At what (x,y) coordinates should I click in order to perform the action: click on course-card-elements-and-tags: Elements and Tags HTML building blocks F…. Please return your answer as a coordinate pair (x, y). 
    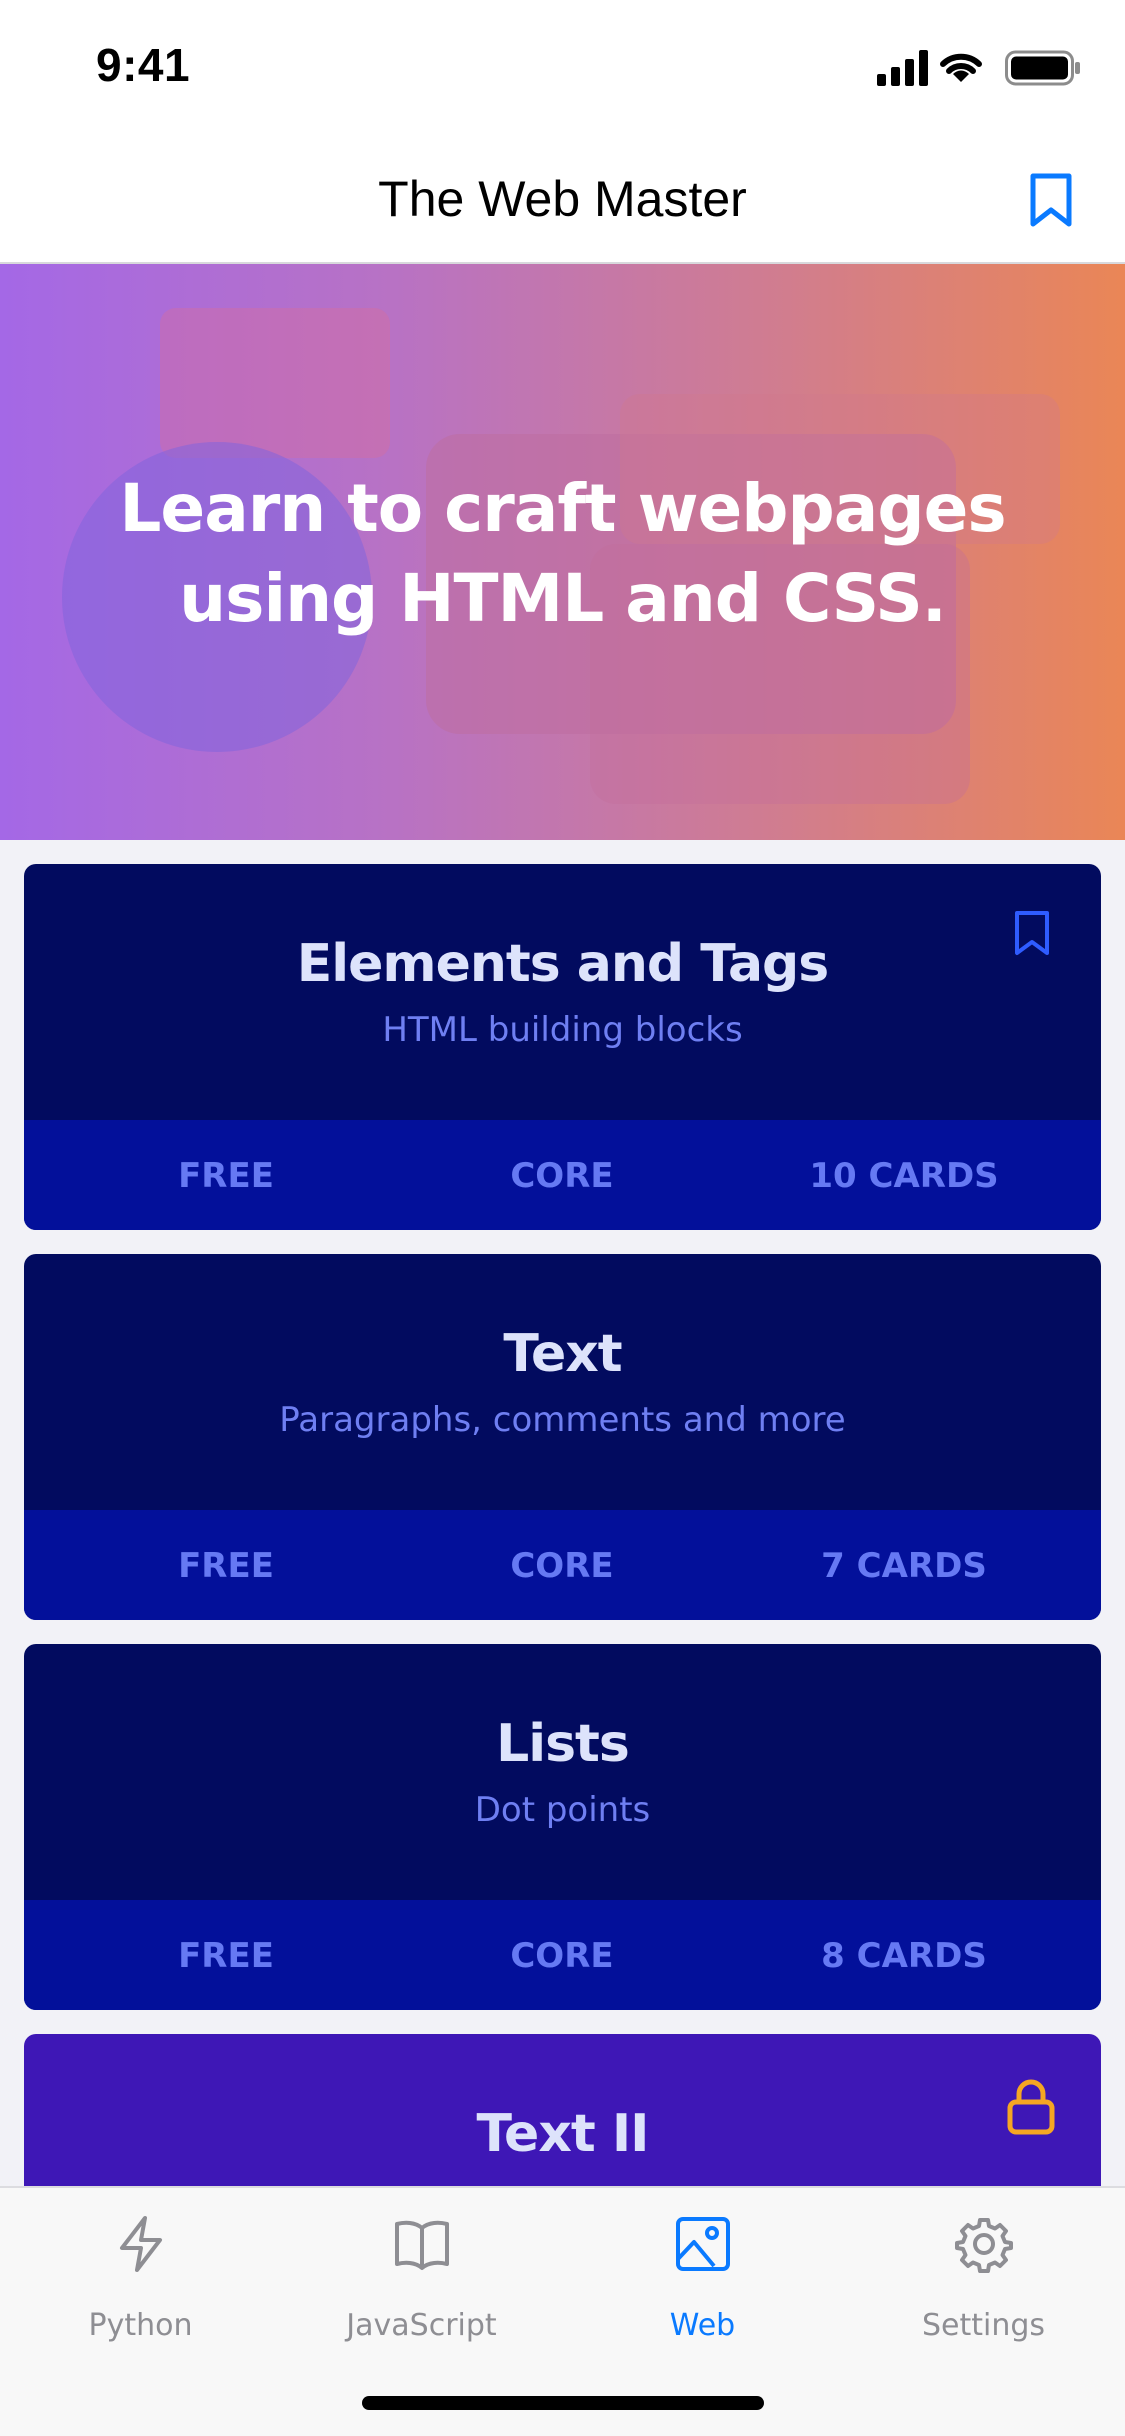
    Looking at the image, I should click on (562, 1047).